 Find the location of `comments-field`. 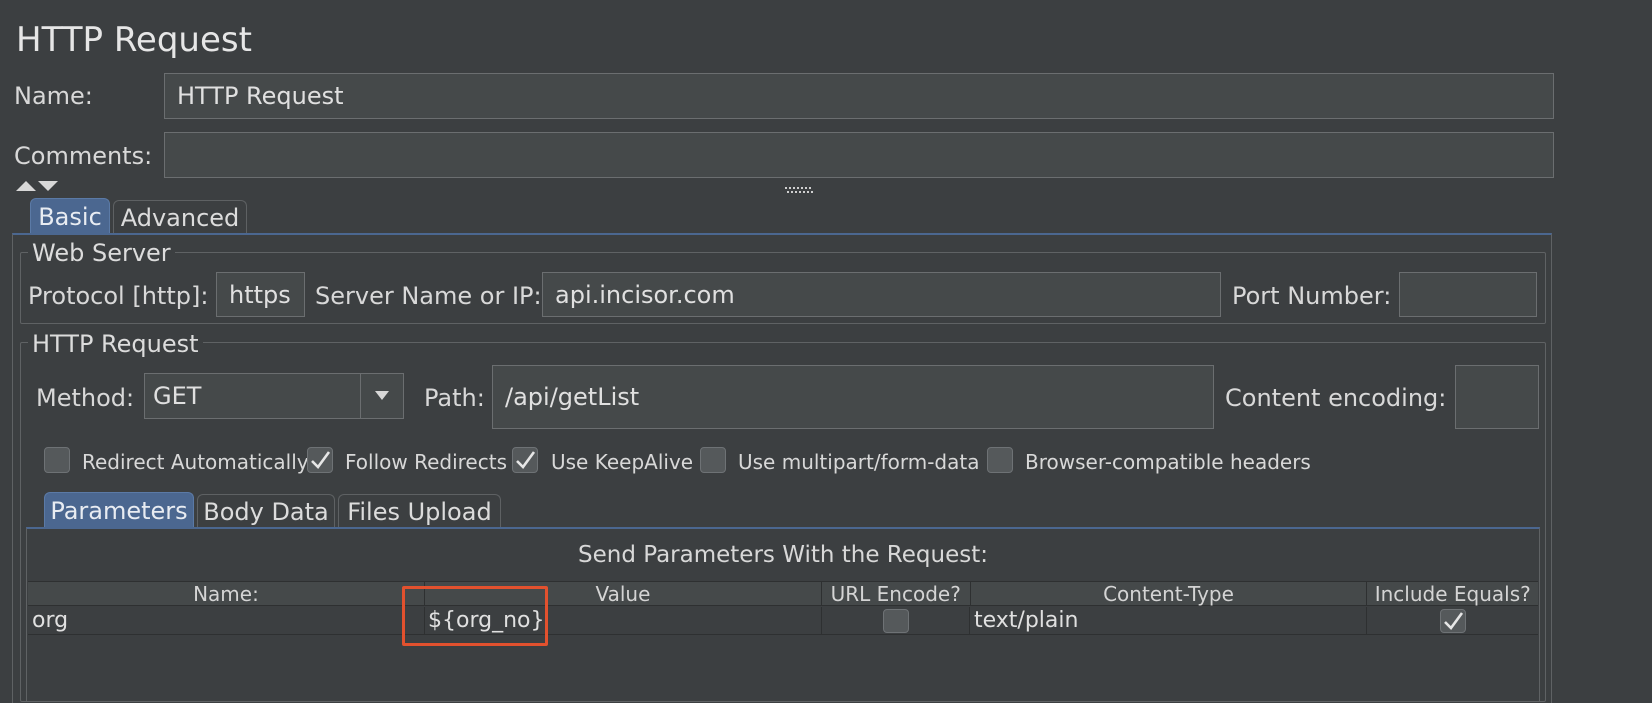

comments-field is located at coordinates (859, 155).